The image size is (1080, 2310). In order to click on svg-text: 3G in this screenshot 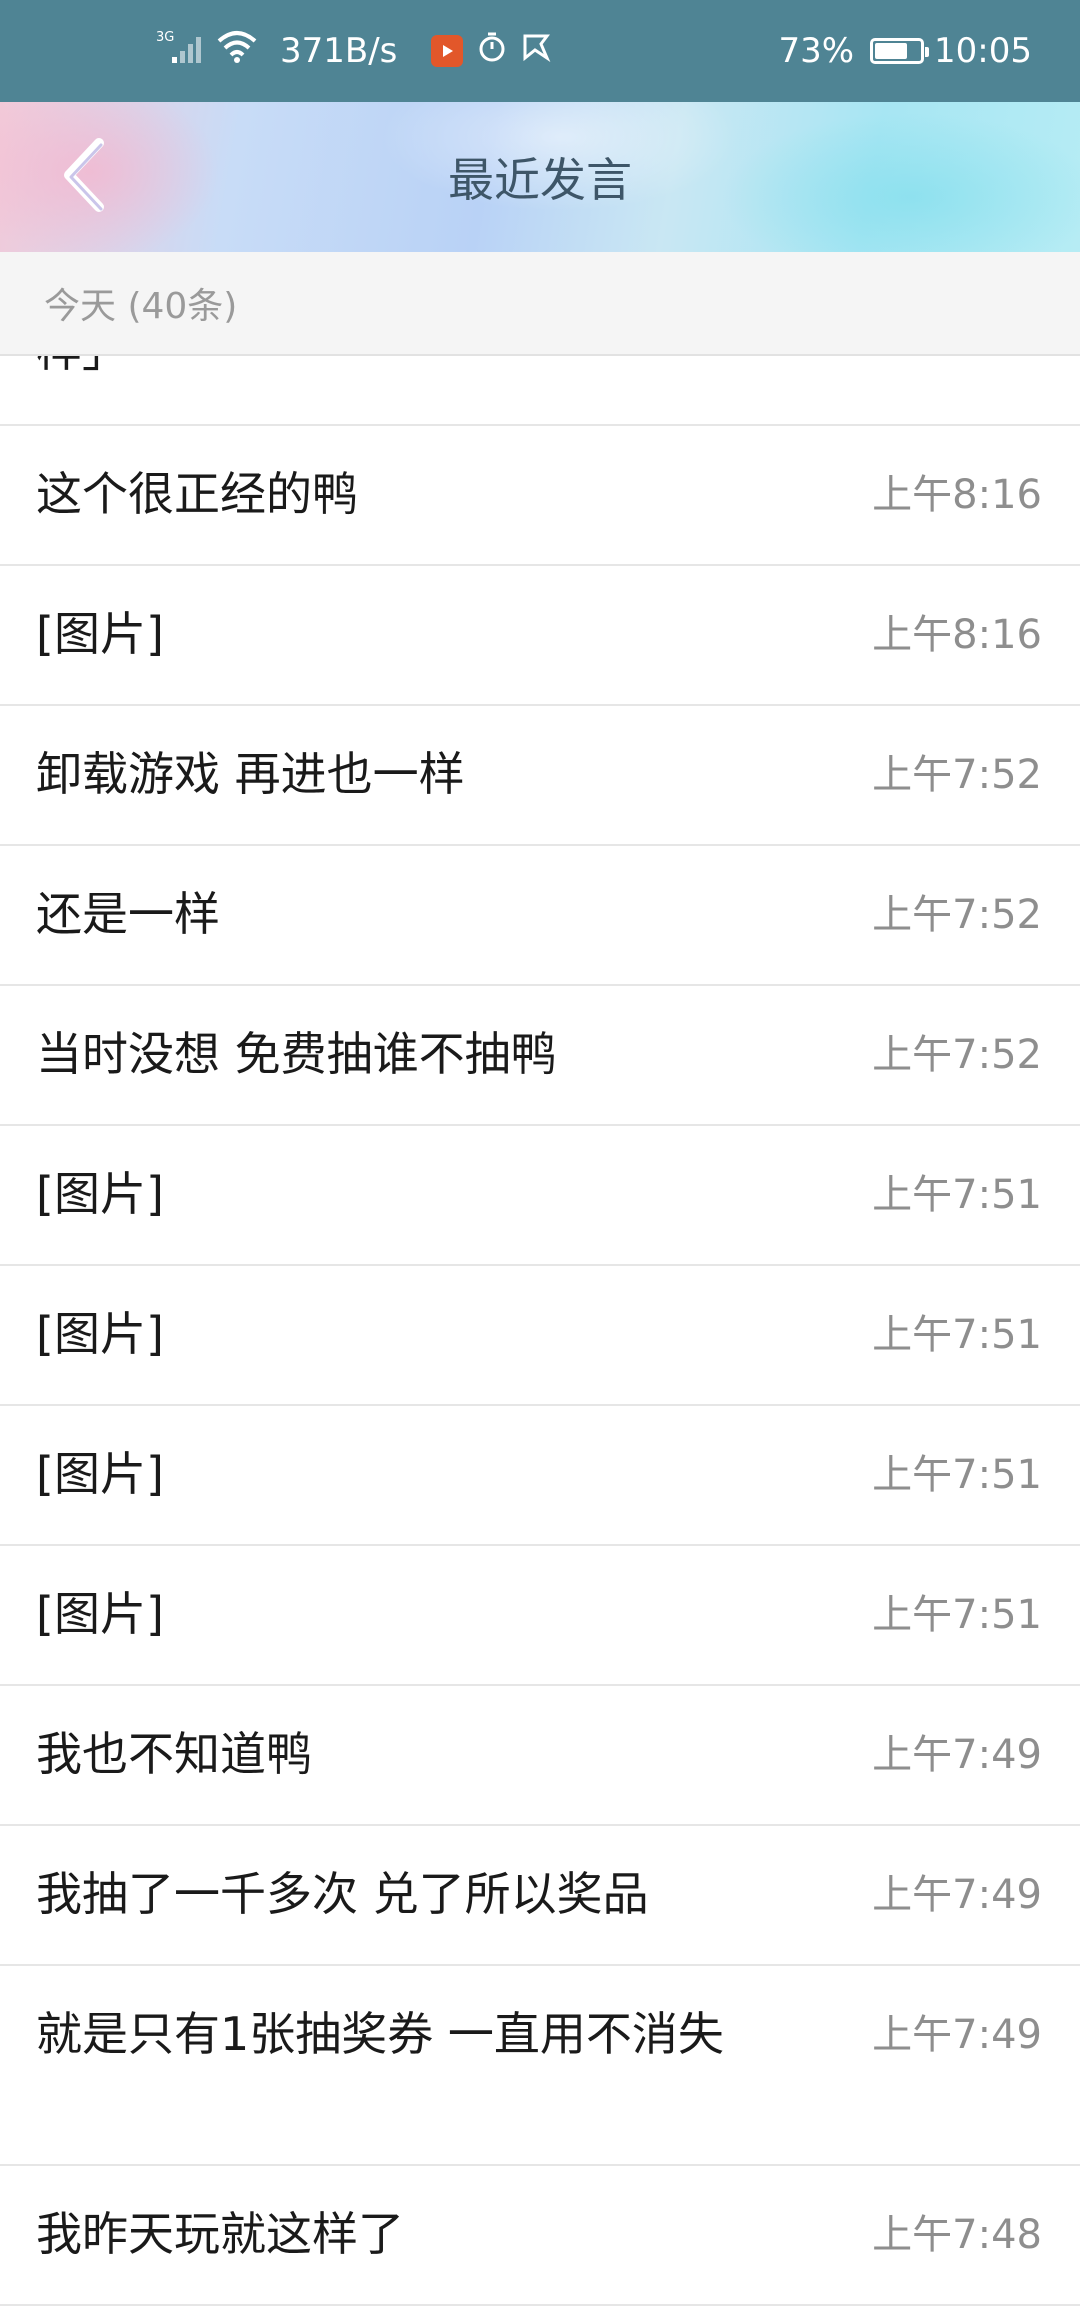, I will do `click(165, 37)`.